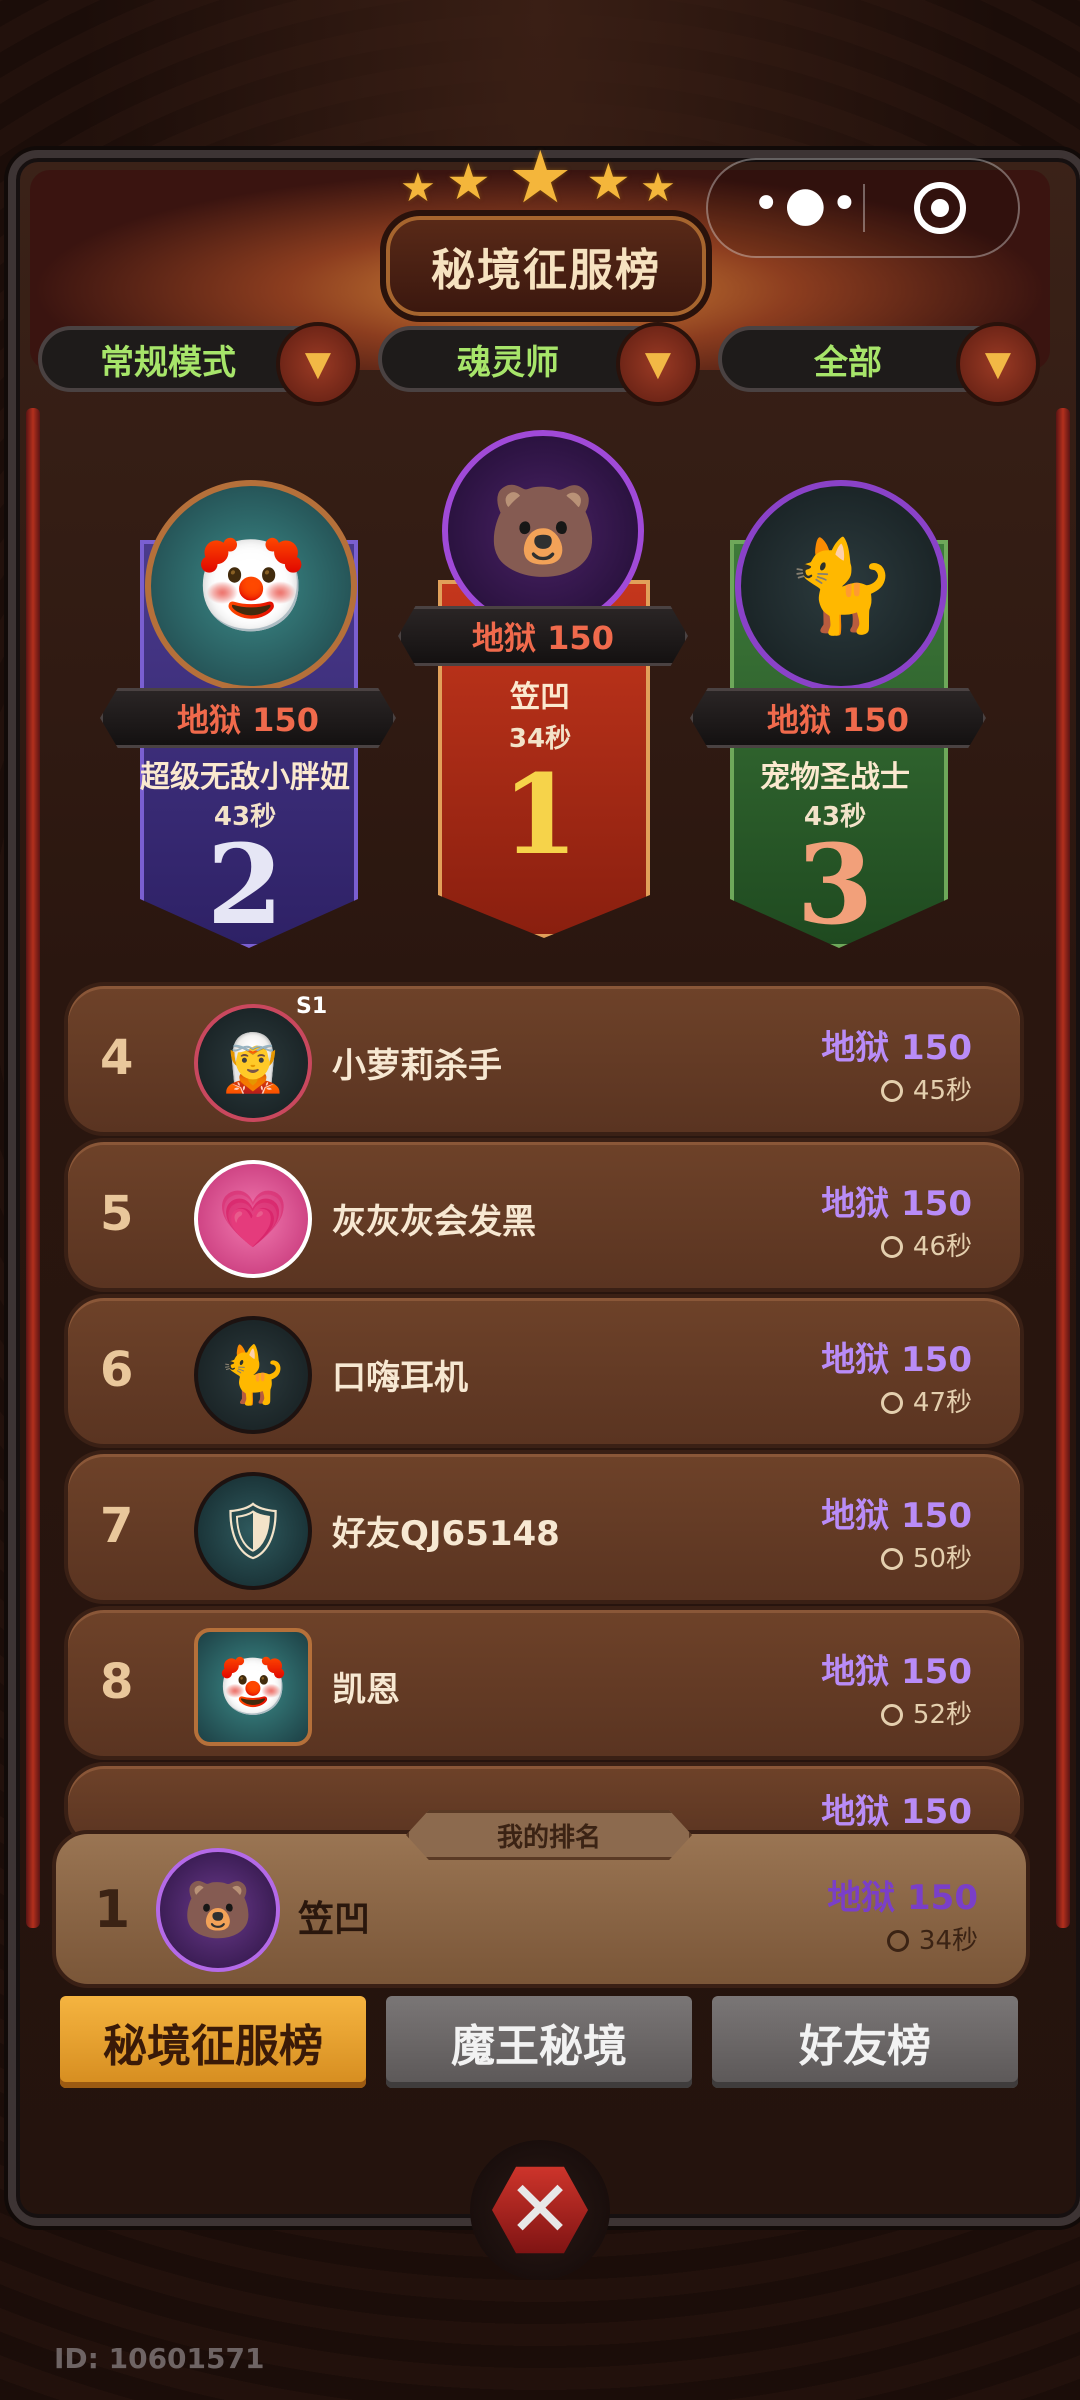 This screenshot has height=2400, width=1080. What do you see at coordinates (942, 1715) in the screenshot?
I see `row-time-value: 52秒` at bounding box center [942, 1715].